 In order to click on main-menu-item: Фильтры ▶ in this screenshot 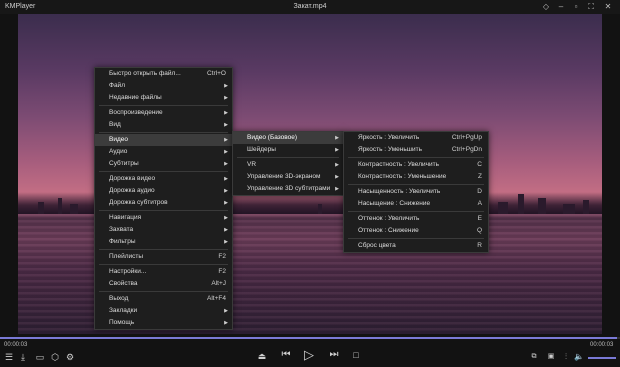, I will do `click(163, 242)`.